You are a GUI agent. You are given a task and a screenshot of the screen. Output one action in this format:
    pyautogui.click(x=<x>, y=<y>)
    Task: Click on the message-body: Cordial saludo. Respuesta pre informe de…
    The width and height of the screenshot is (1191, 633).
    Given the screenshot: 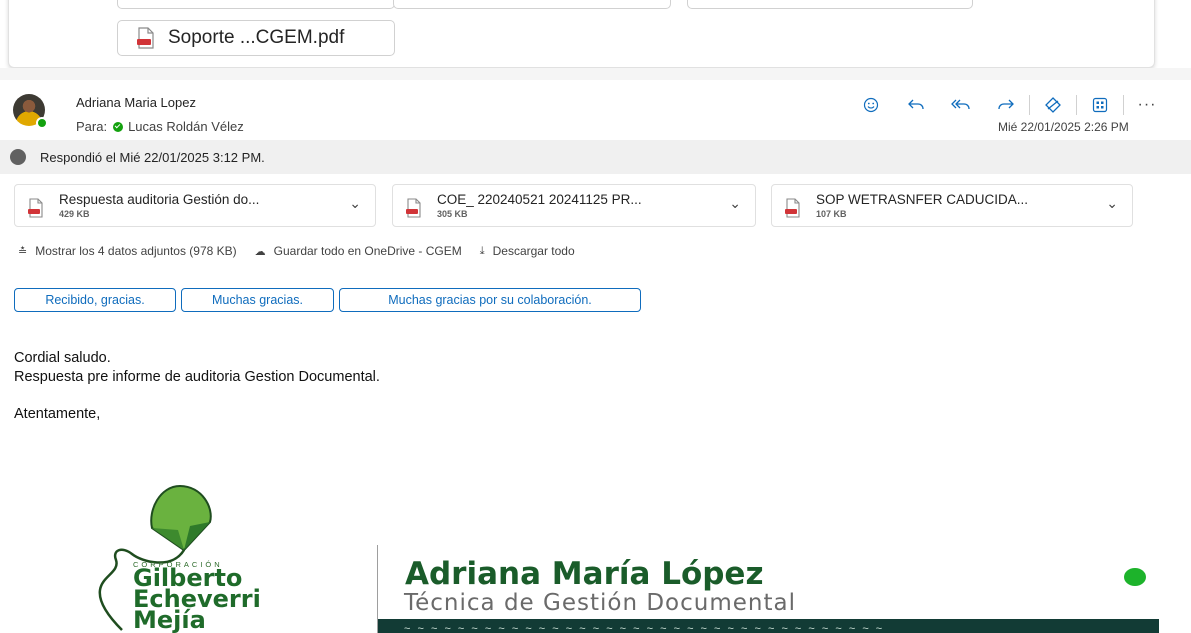 What is the action you would take?
    pyautogui.click(x=197, y=386)
    